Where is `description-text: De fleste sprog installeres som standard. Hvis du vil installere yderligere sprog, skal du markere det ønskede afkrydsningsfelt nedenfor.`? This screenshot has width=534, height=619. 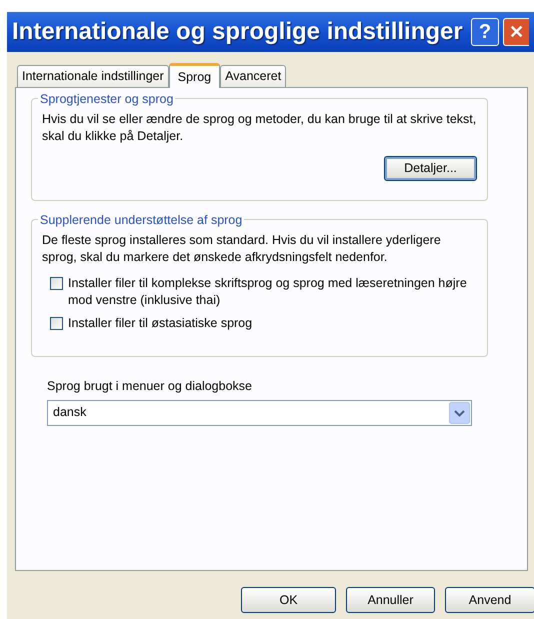
description-text: De fleste sprog installeres som standard. Hvis du vil installere yderligere sprog, skal du markere det ønskede afkrydsningsfelt nedenfor. is located at coordinates (242, 249).